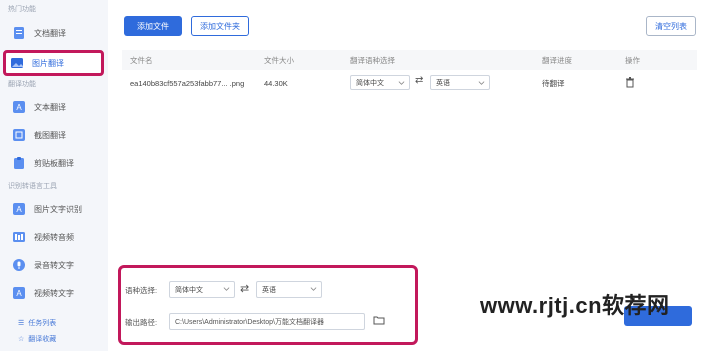 Image resolution: width=720 pixels, height=351 pixels. I want to click on row-source-lang-select: 简体中文, so click(380, 82).